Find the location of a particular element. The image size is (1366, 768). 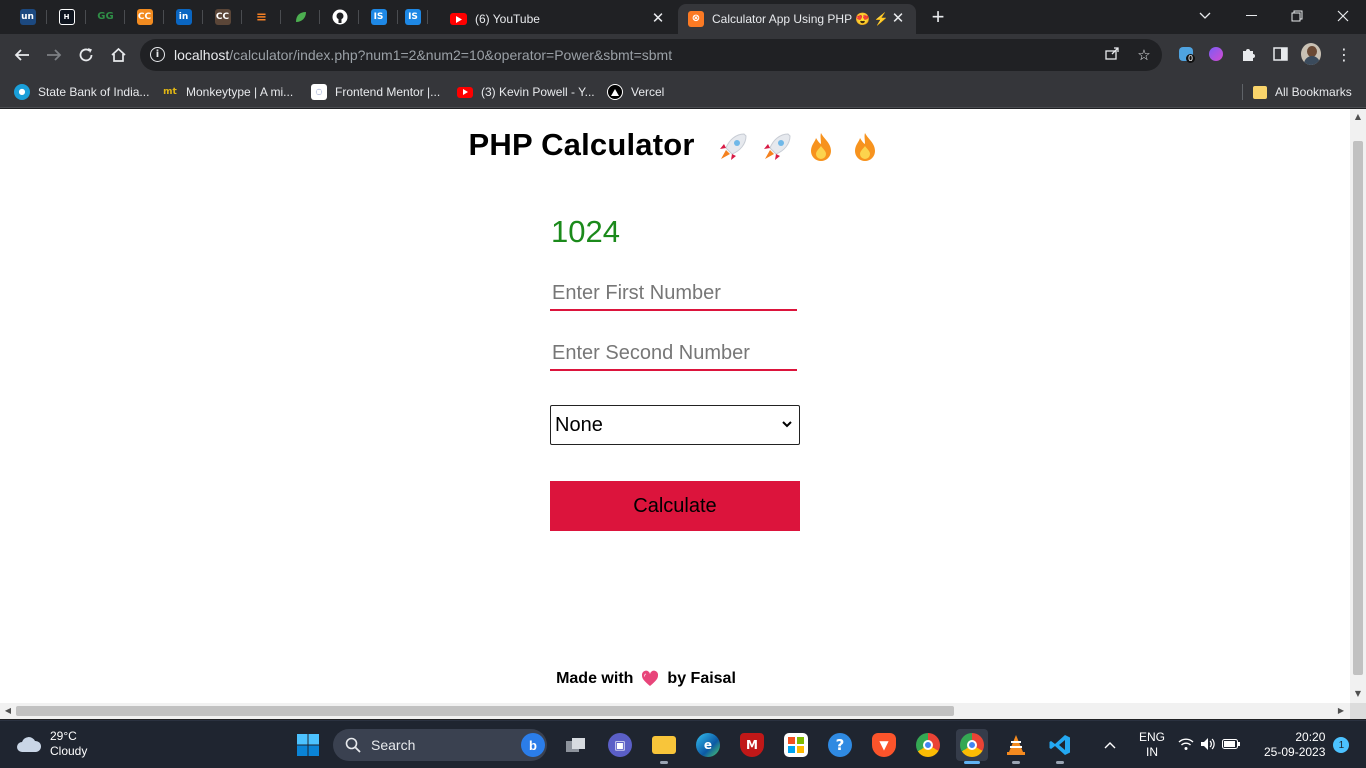

site-info-icon: i is located at coordinates (157, 54).